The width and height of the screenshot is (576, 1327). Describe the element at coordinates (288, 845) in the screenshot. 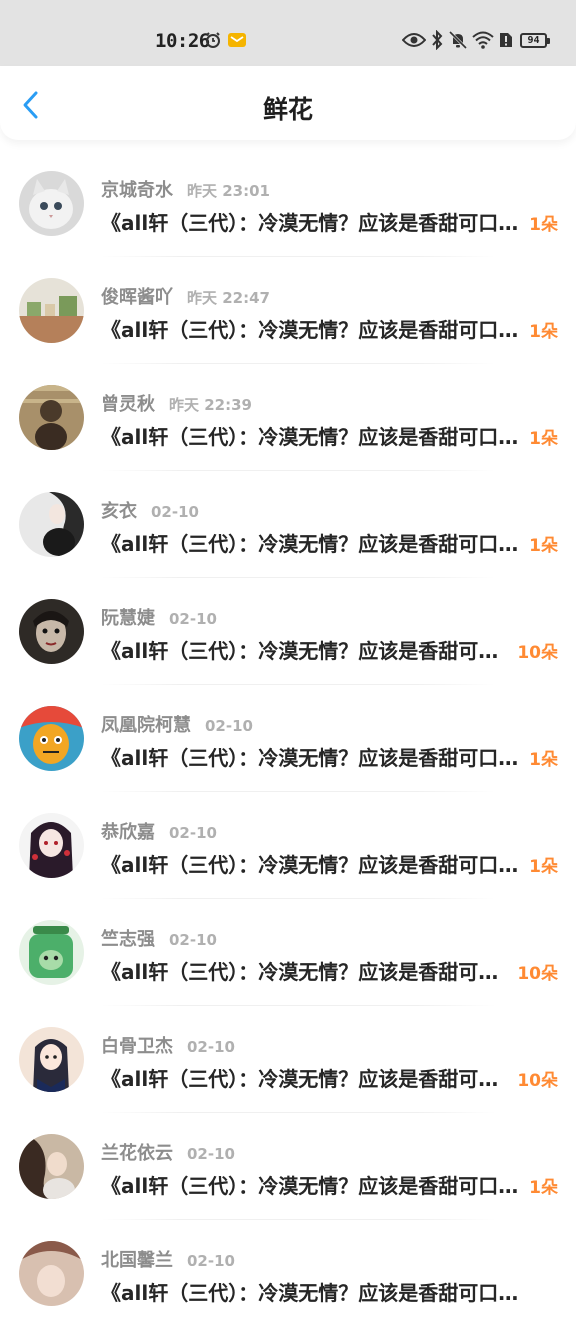

I see `list-item: 恭欣嘉 02-10 《all轩（三代）：冷漠无情？应该是香甜可口吧》 1朵` at that location.